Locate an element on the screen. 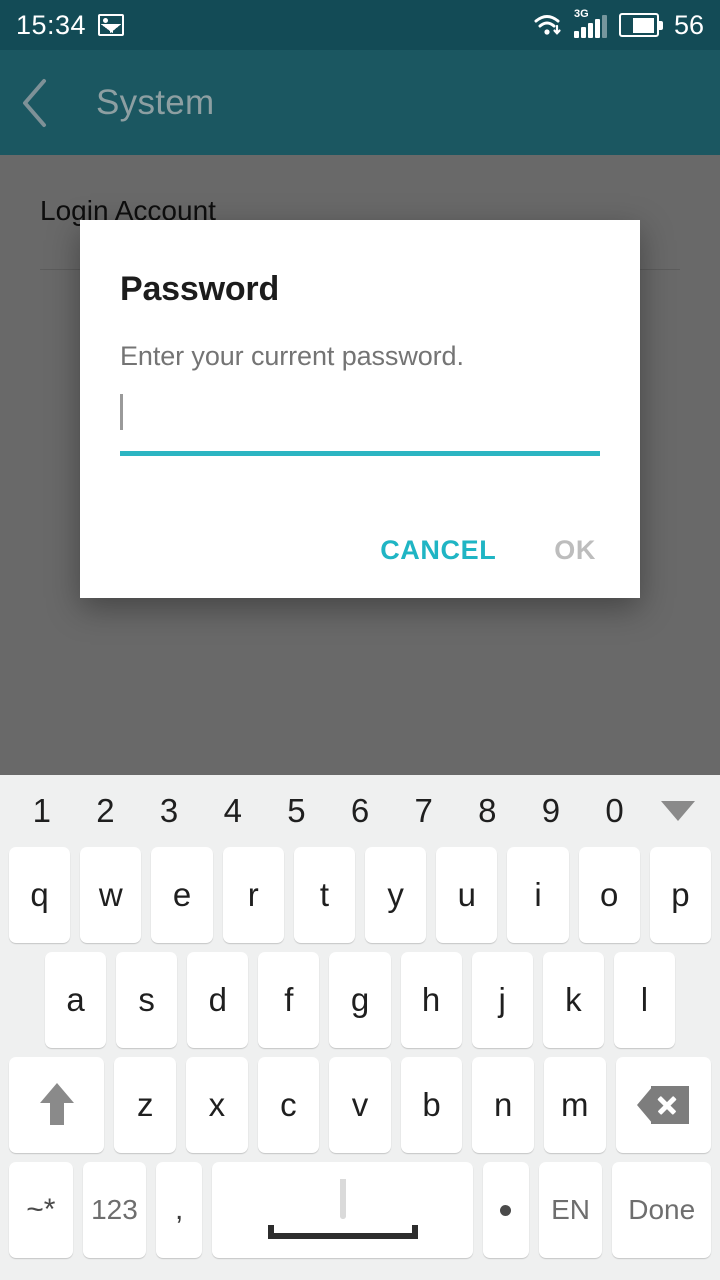 The image size is (720, 1280). password-input is located at coordinates (360, 422).